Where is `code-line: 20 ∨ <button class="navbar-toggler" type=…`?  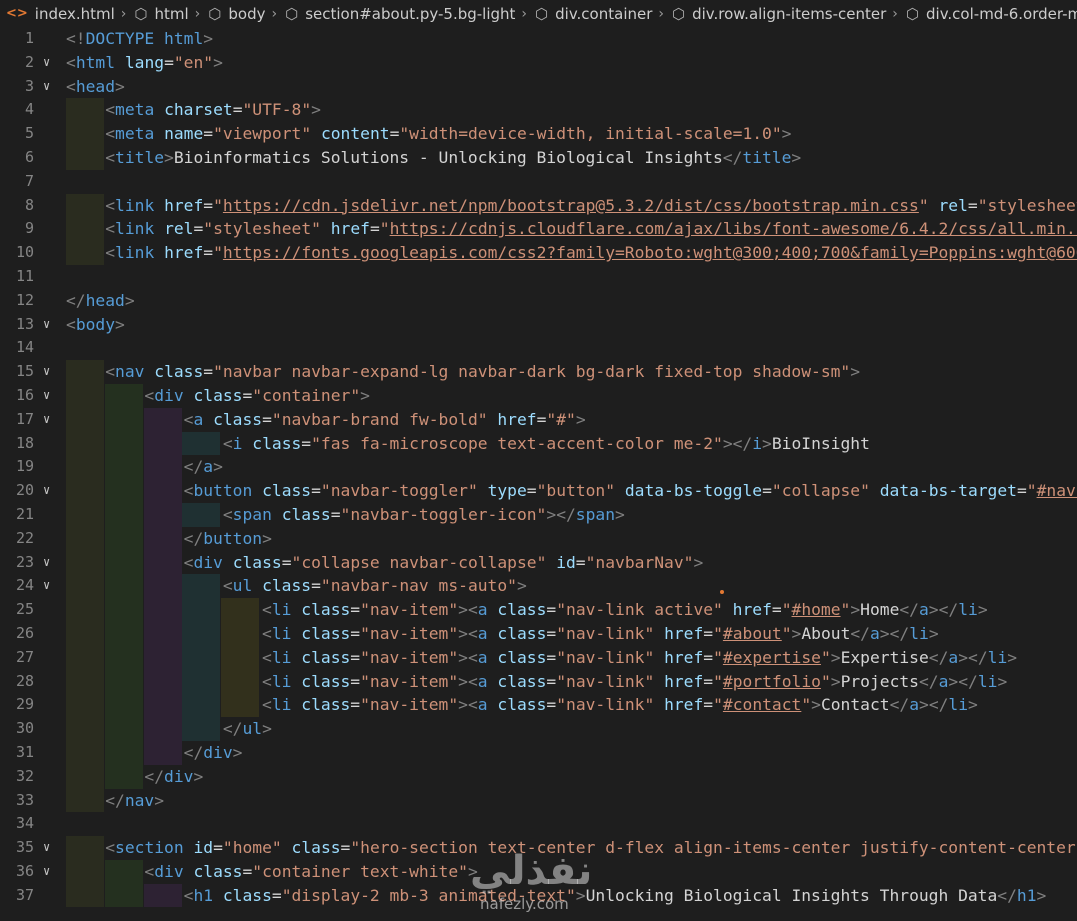 code-line: 20 ∨ <button class="navbar-toggler" type=… is located at coordinates (538, 491).